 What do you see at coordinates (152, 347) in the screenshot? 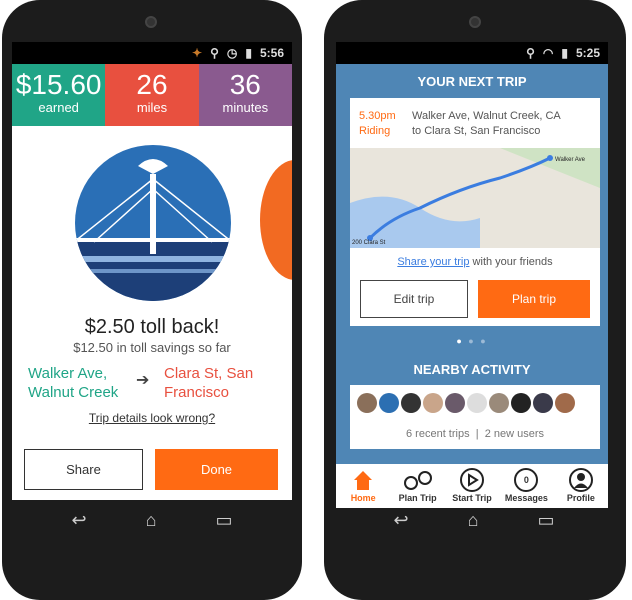
I see `toll-subtitle: $12.50 in toll savings so far` at bounding box center [152, 347].